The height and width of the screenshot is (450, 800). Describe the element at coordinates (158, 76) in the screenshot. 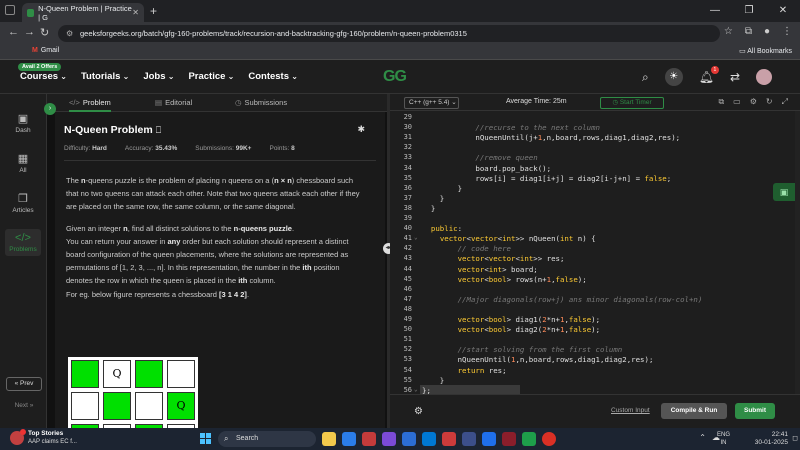

I see `nav-jobs: Jobs` at that location.